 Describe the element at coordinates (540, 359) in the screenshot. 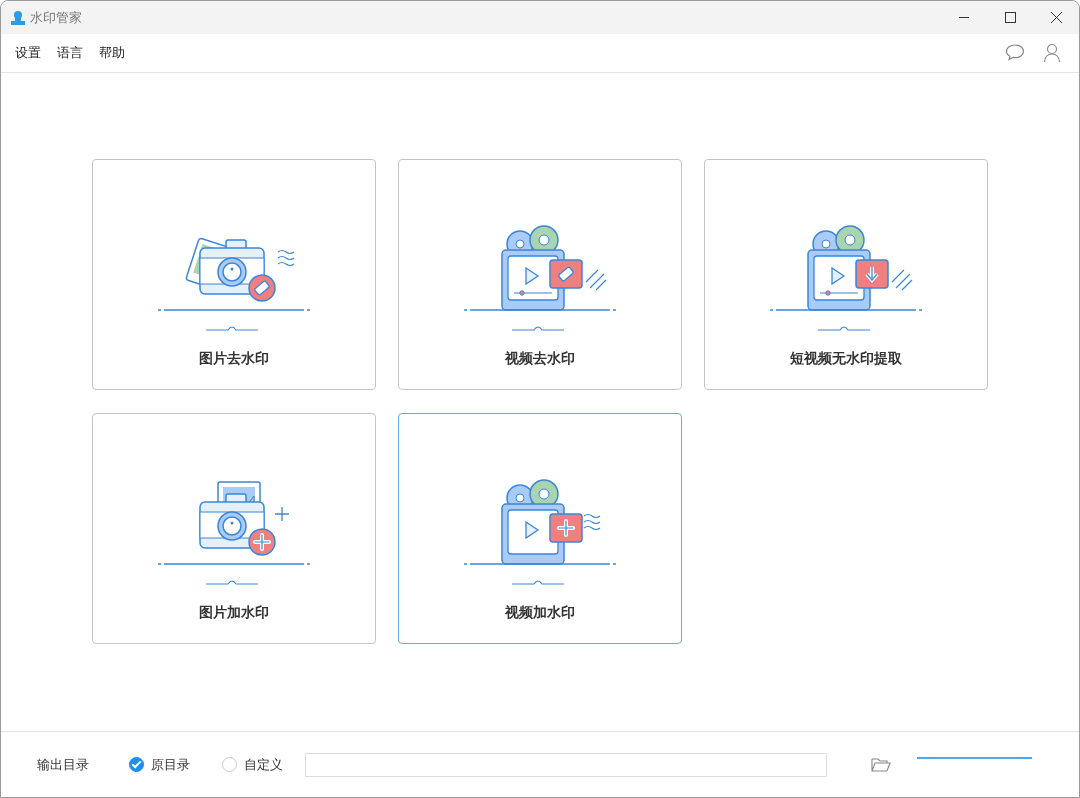

I see `card-label: 视频去水印` at that location.